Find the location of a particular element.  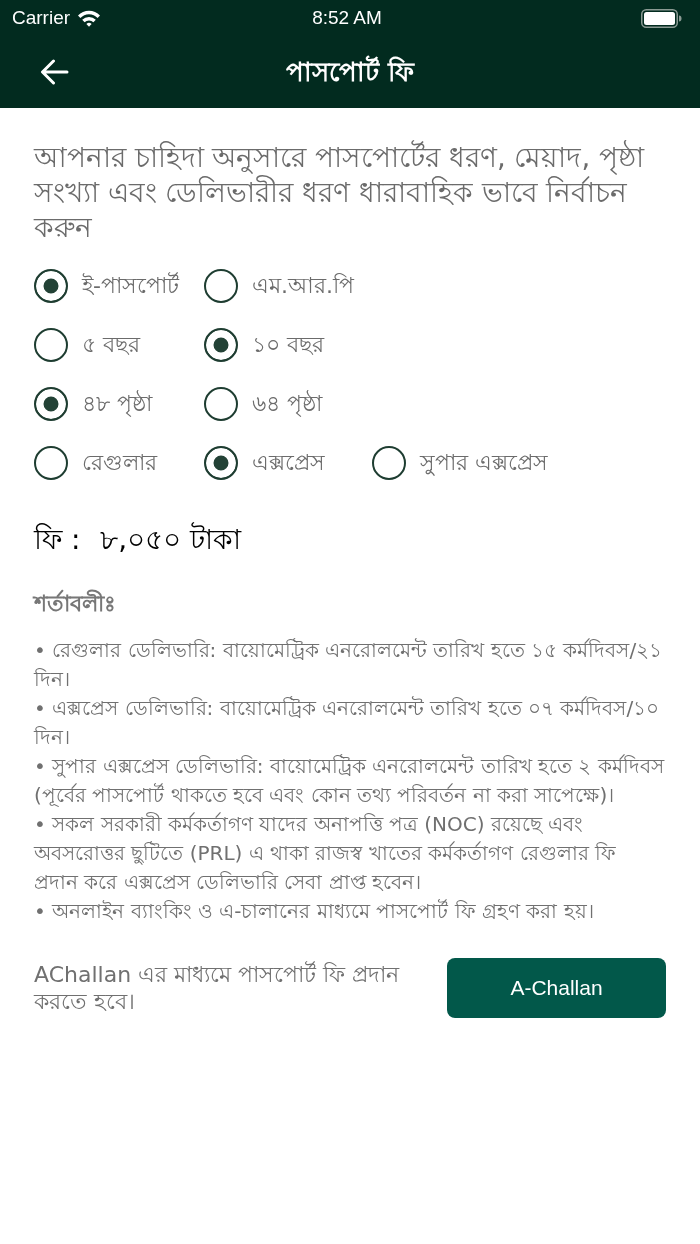

radio-option: ৫ বছর is located at coordinates (87, 344).